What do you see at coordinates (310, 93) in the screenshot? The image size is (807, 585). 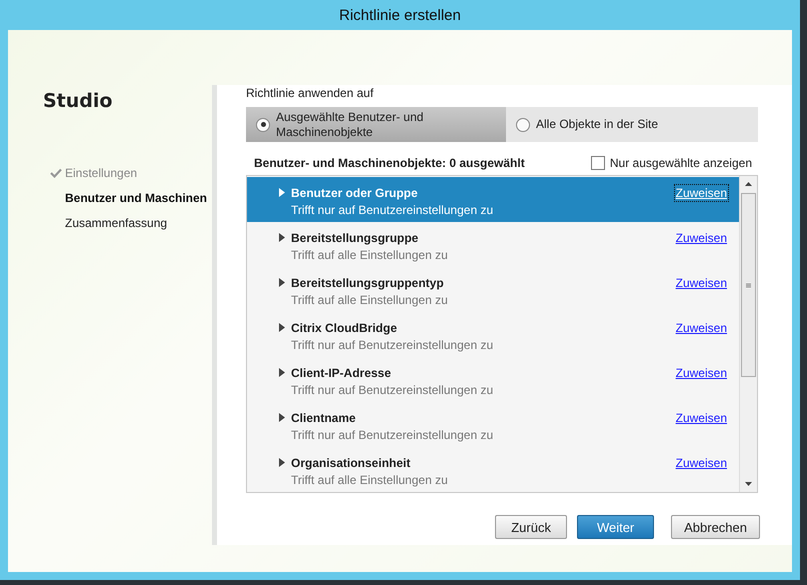 I see `section-label: Richtlinie anwenden auf` at bounding box center [310, 93].